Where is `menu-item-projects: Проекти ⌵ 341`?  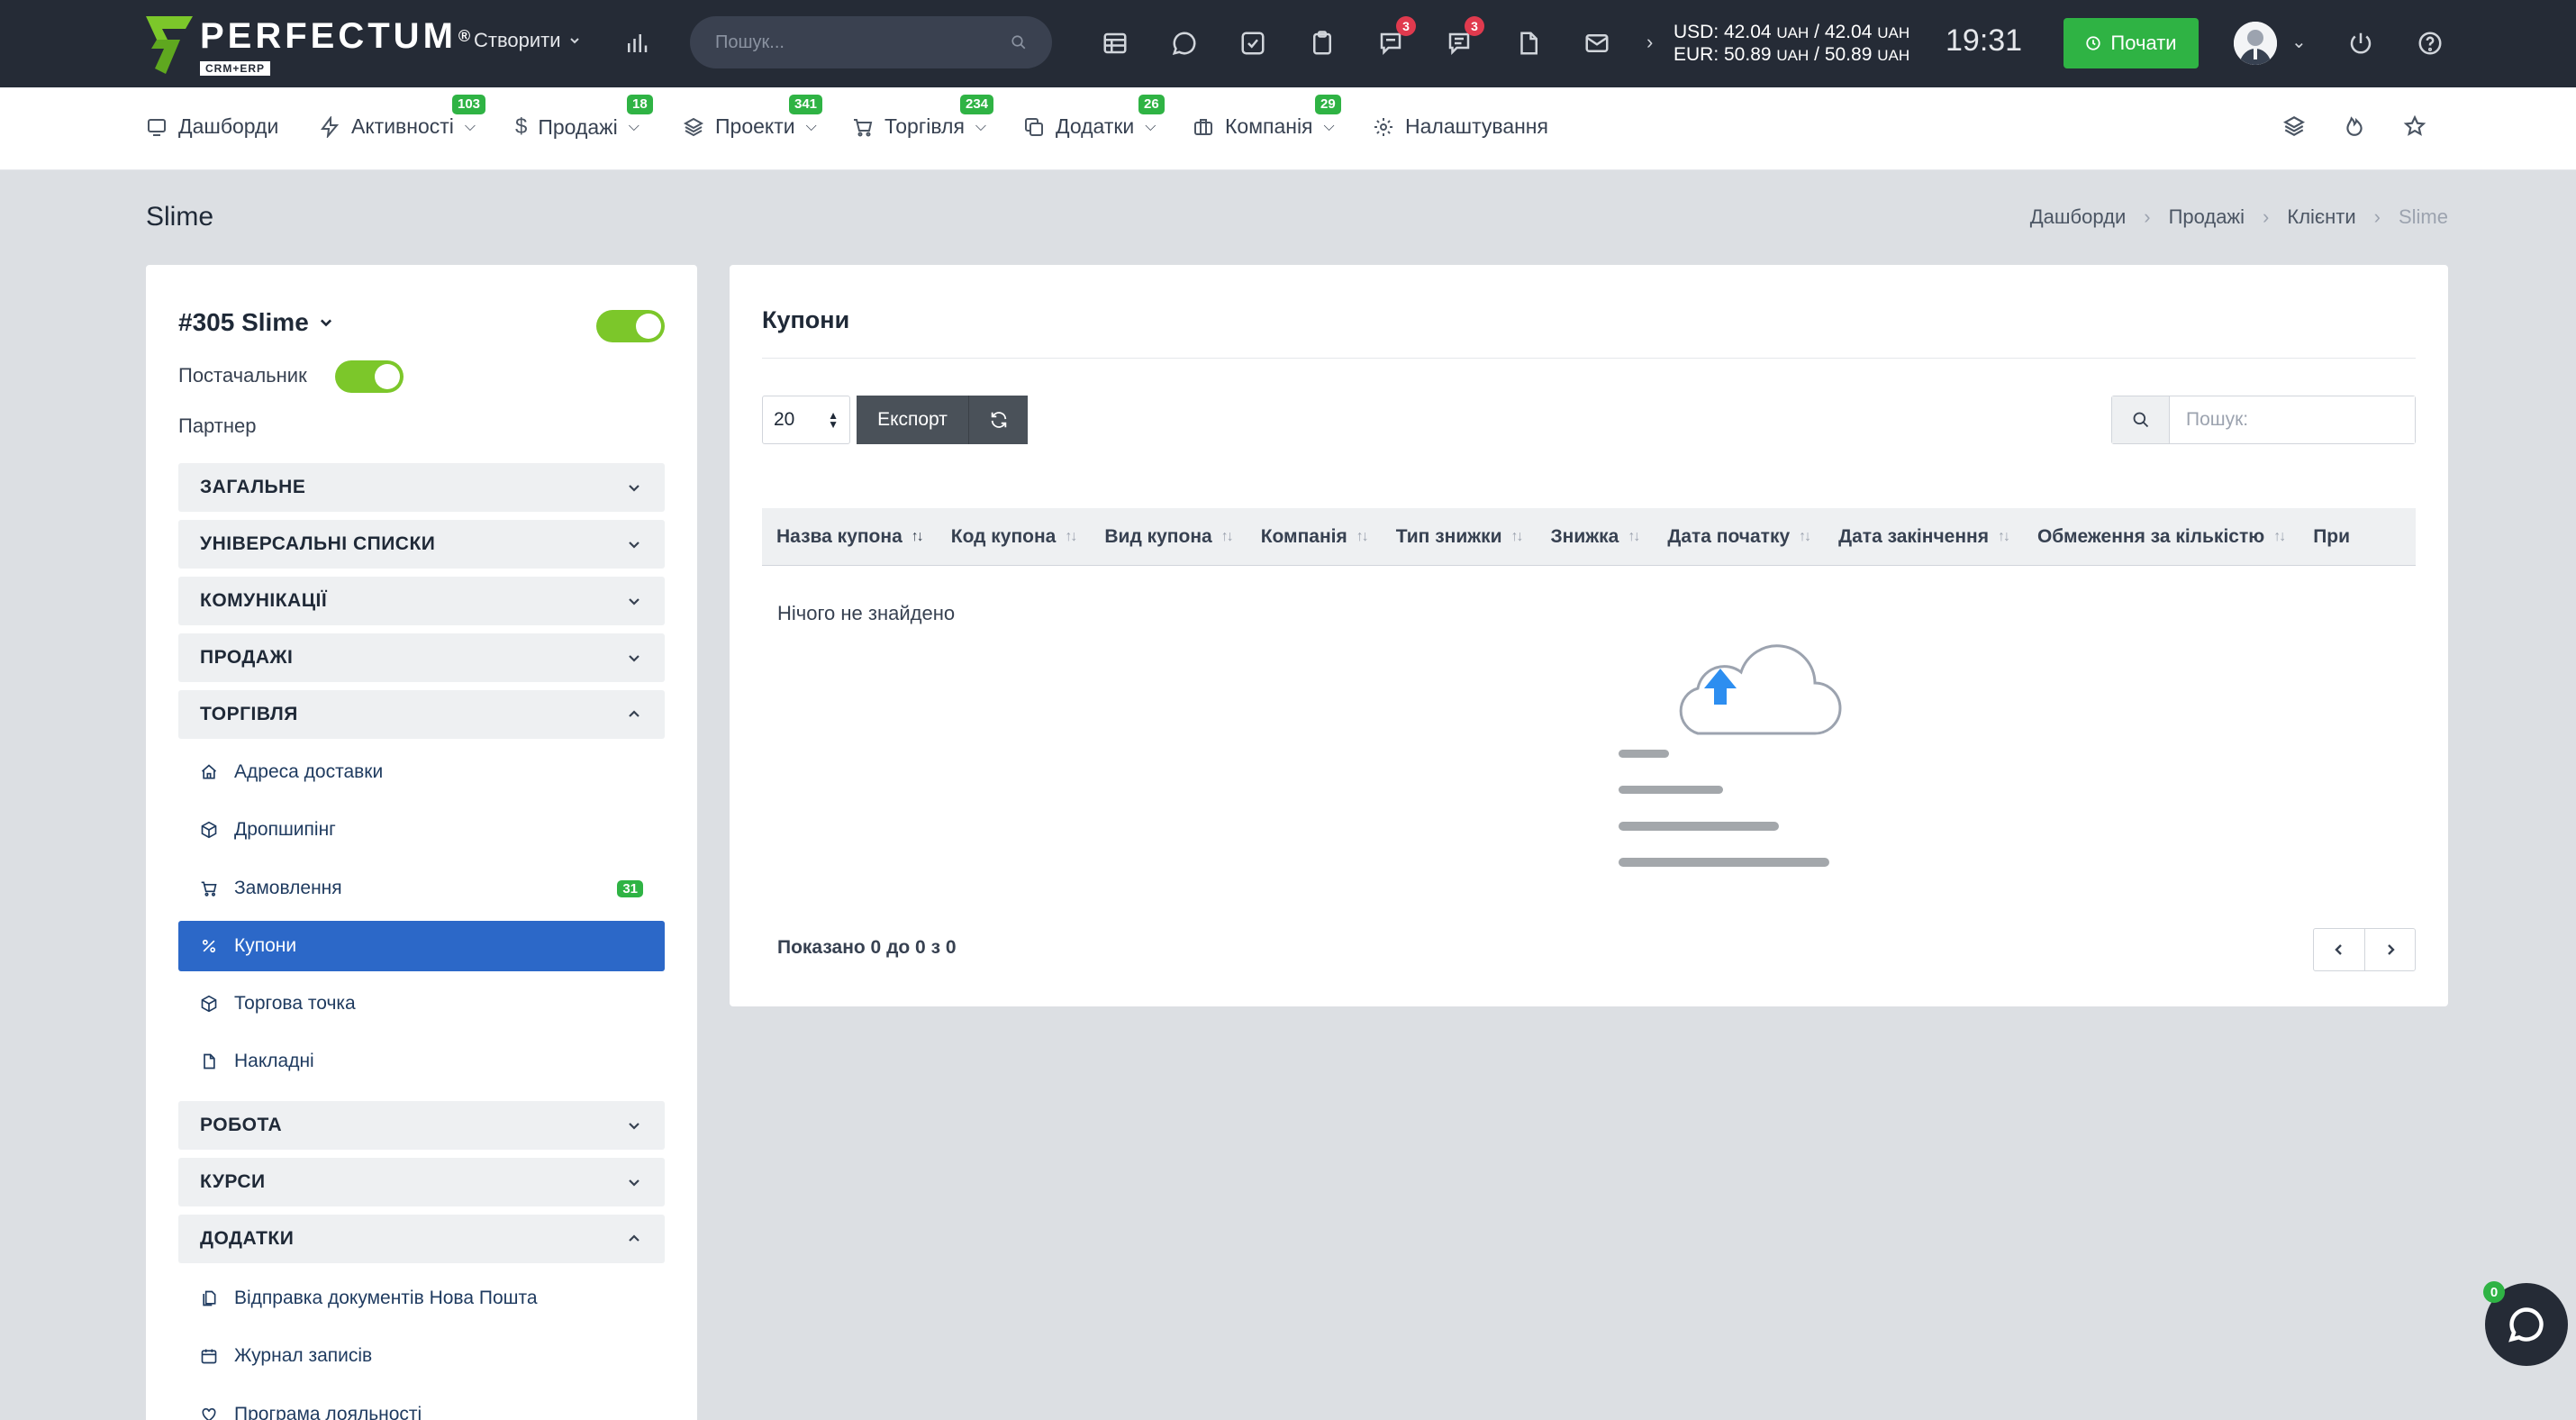 menu-item-projects: Проекти ⌵ 341 is located at coordinates (753, 117).